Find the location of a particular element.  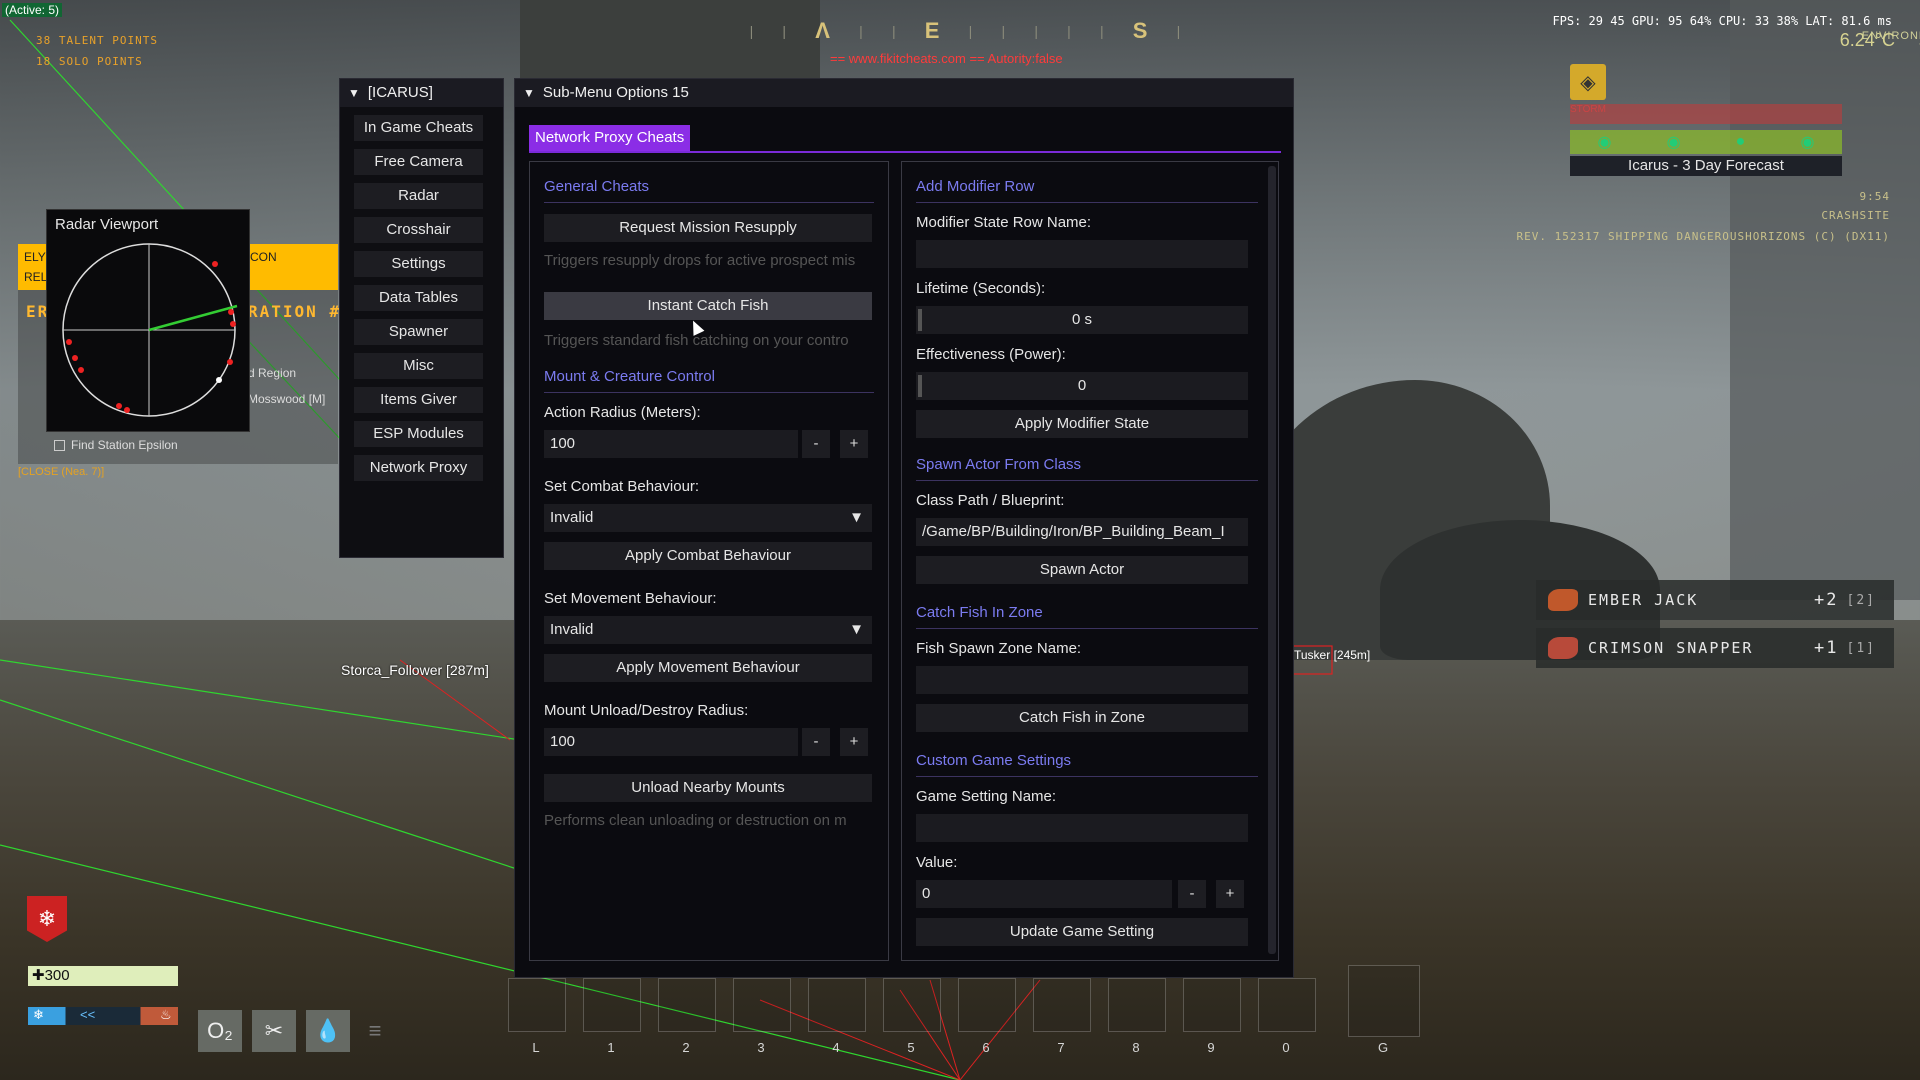

hotbar-label: 6 is located at coordinates (986, 1047).